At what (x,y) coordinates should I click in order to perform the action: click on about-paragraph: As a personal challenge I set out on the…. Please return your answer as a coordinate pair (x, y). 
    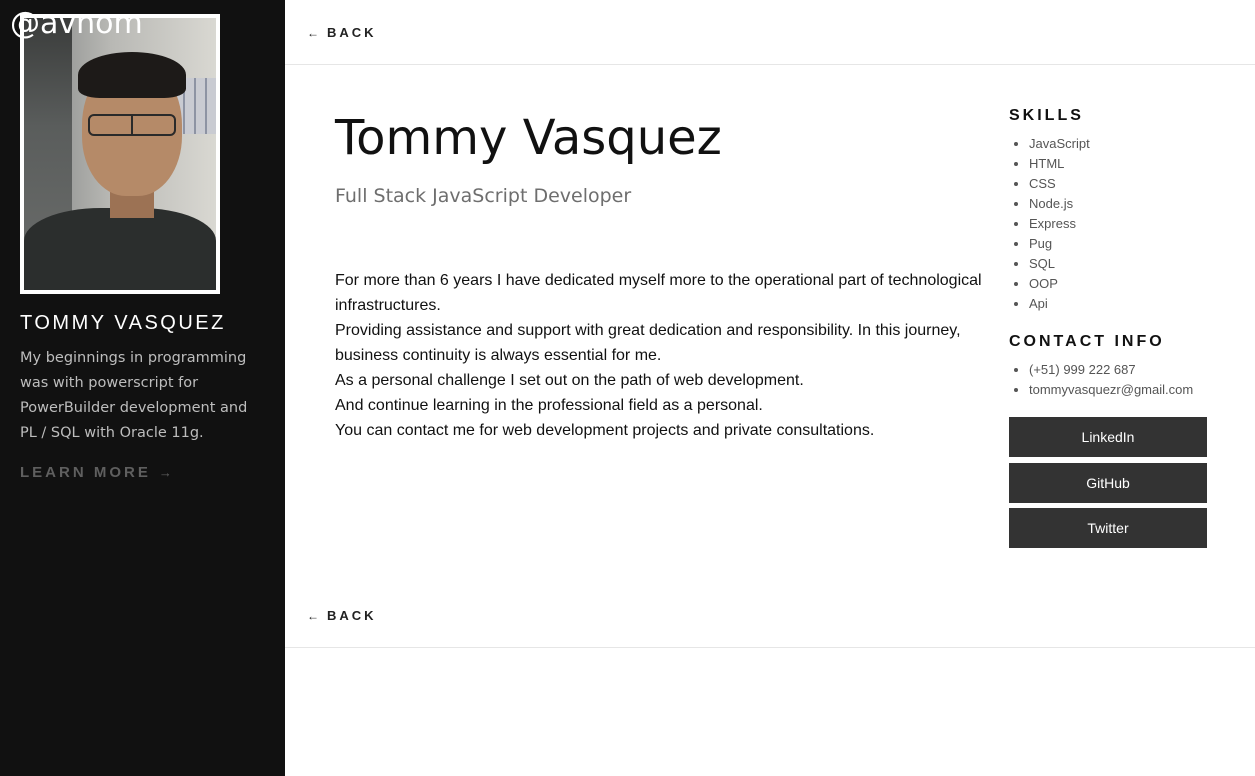
    Looking at the image, I should click on (569, 380).